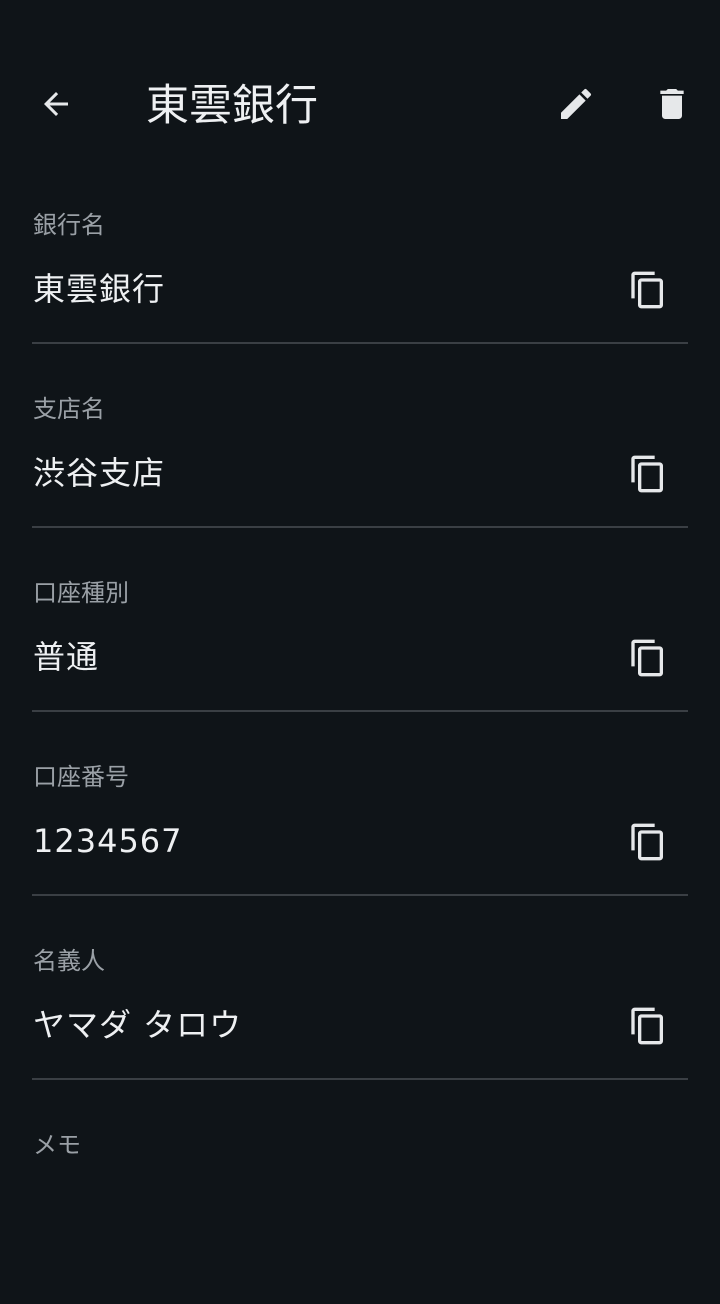  What do you see at coordinates (360, 476) in the screenshot?
I see `field-branch-name: 支店名 渋谷支店` at bounding box center [360, 476].